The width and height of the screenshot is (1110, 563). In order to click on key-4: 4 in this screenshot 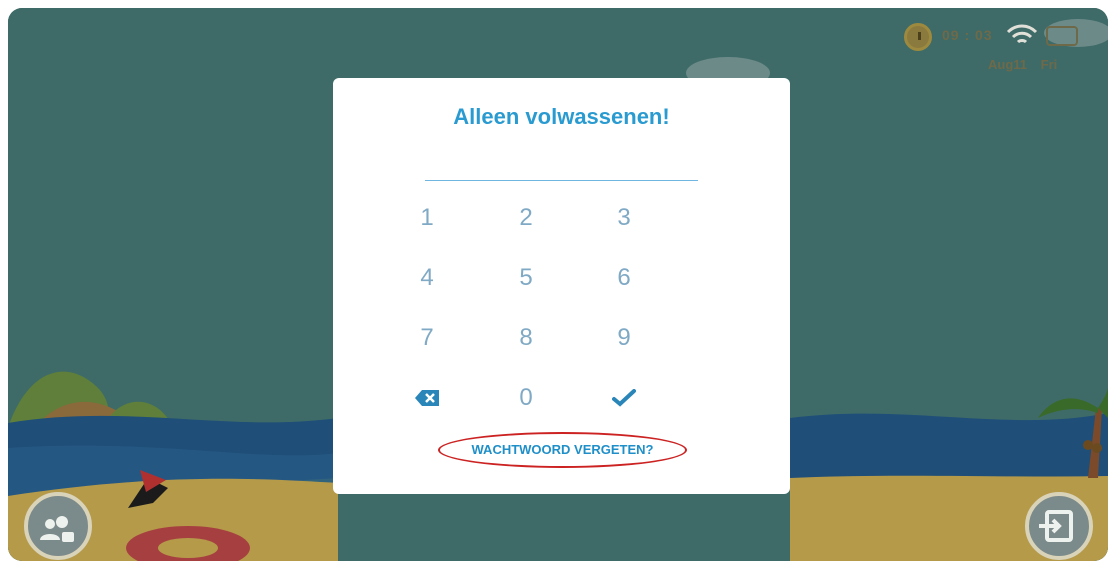, I will do `click(427, 278)`.